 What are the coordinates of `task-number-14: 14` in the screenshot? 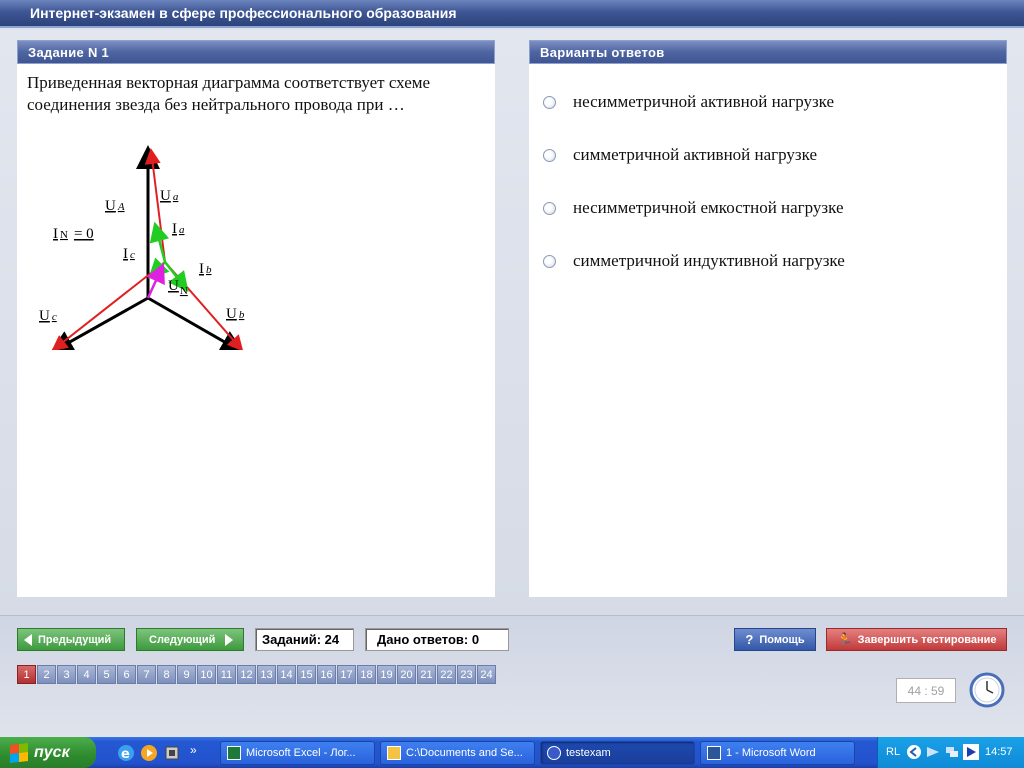 It's located at (286, 674).